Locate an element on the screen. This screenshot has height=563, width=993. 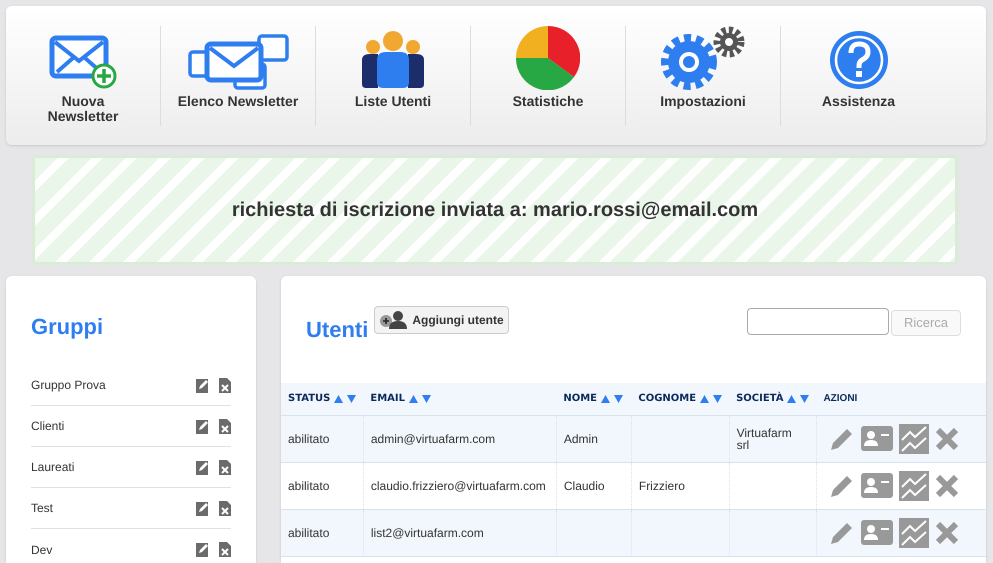
notice-message: richiesta di iscrizione inviata a: mario.rossi@email.com is located at coordinates (495, 210).